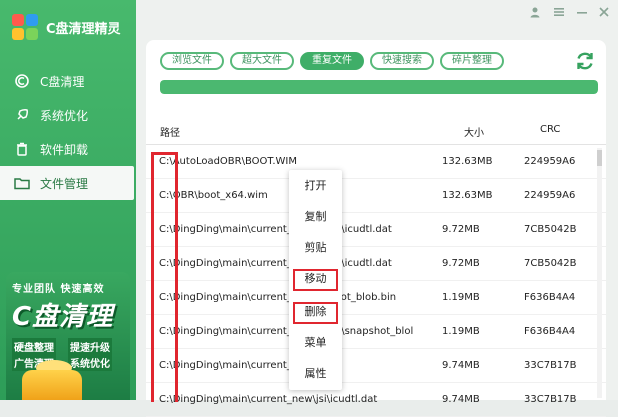 The width and height of the screenshot is (618, 417). I want to click on row-size: 9.74MB, so click(461, 365).